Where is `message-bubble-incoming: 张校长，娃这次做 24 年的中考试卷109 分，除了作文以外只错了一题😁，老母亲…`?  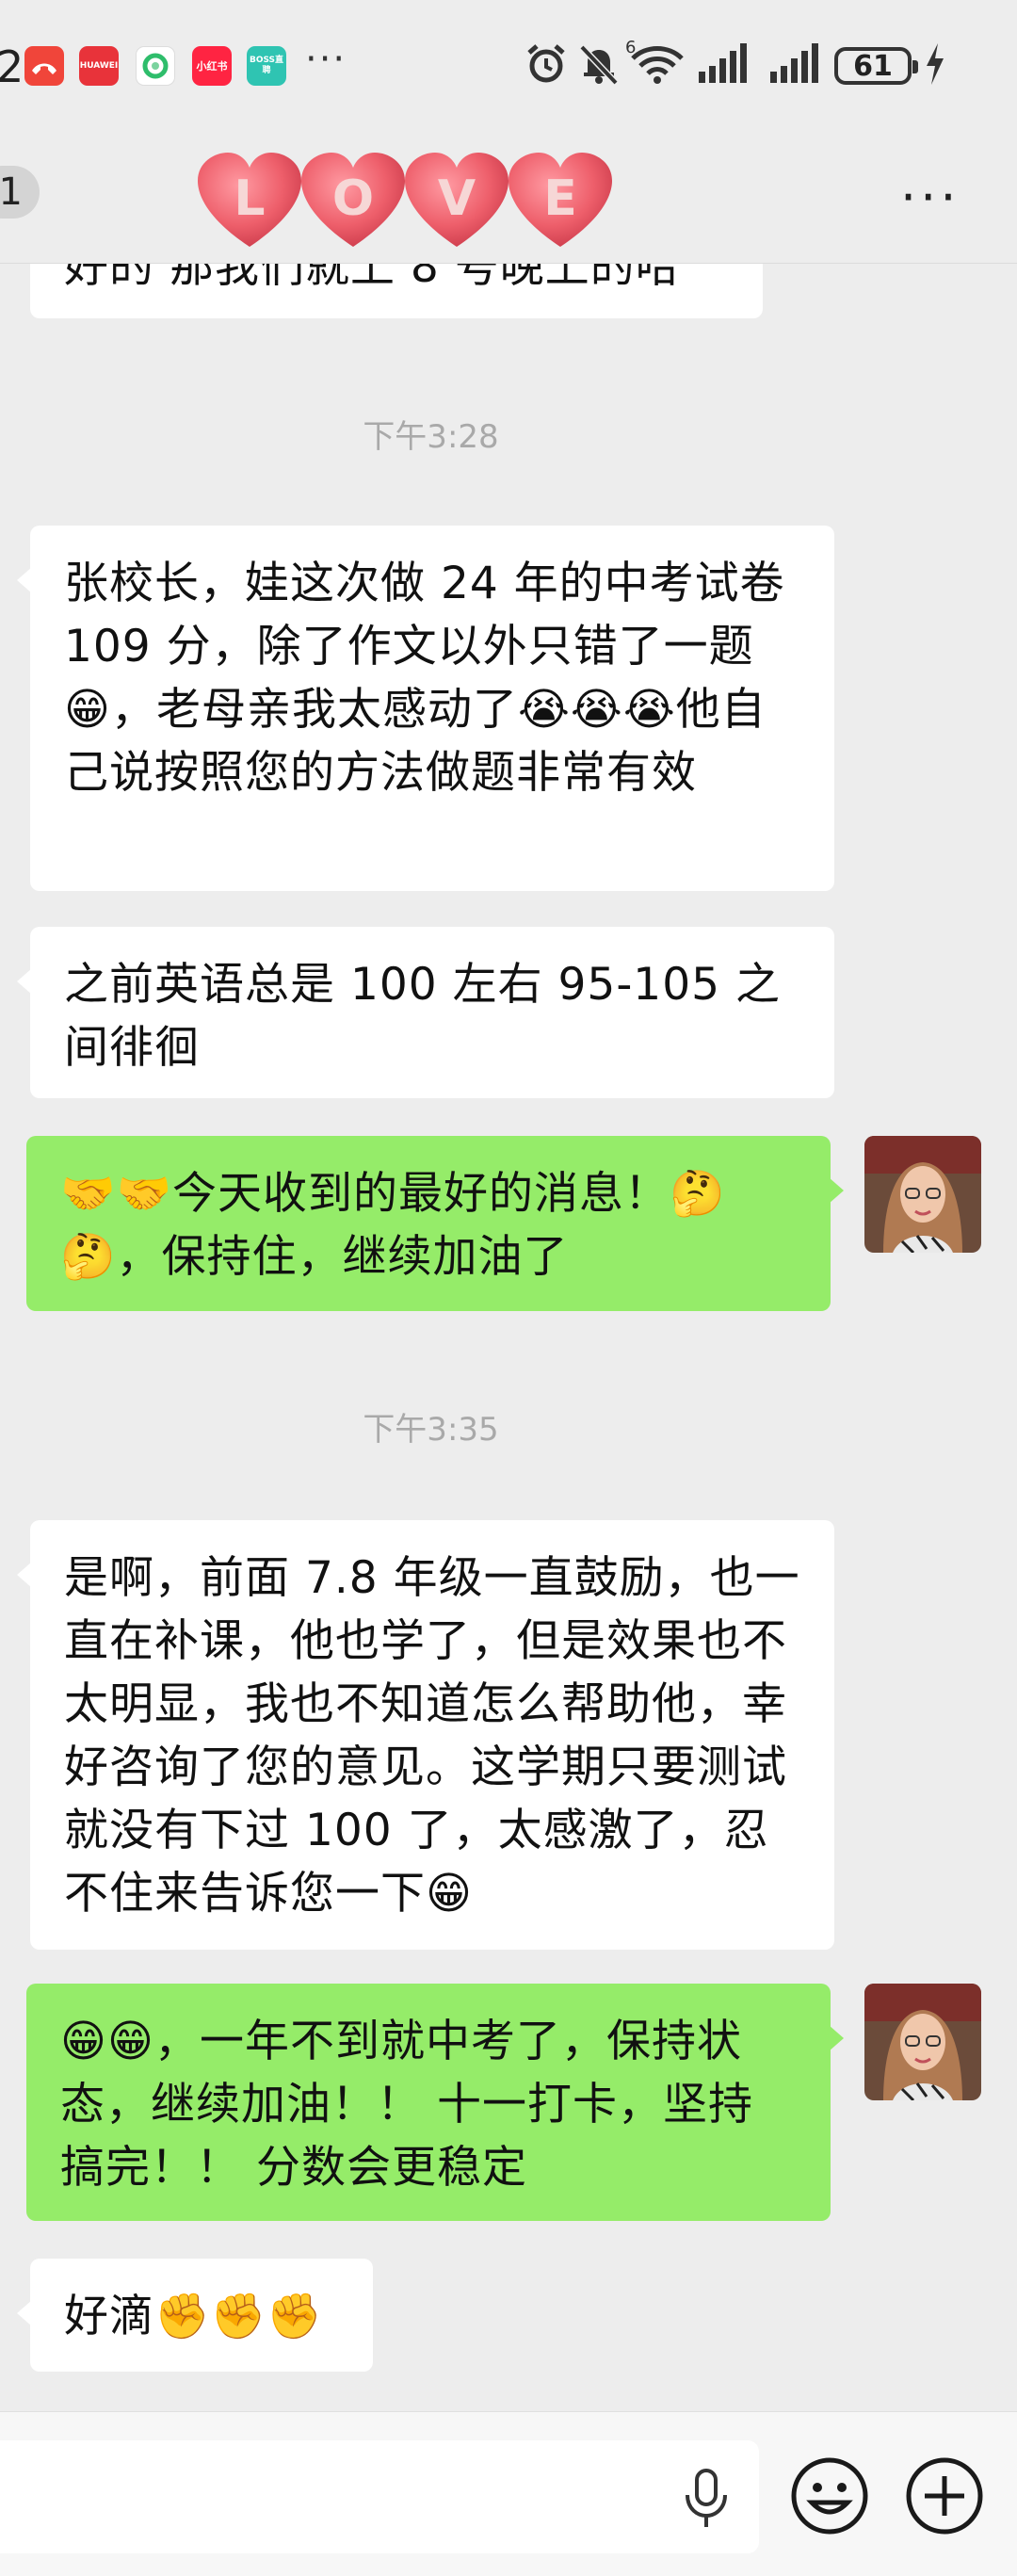
message-bubble-incoming: 张校长，娃这次做 24 年的中考试卷109 分，除了作文以外只错了一题😁，老母亲… is located at coordinates (425, 708).